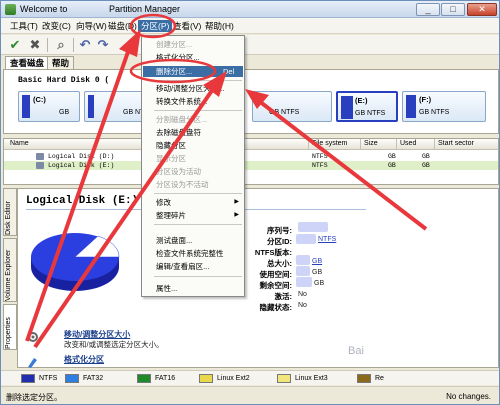 Image resolution: width=500 pixels, height=405 pixels. I want to click on legend-label: FAT16, so click(165, 378).